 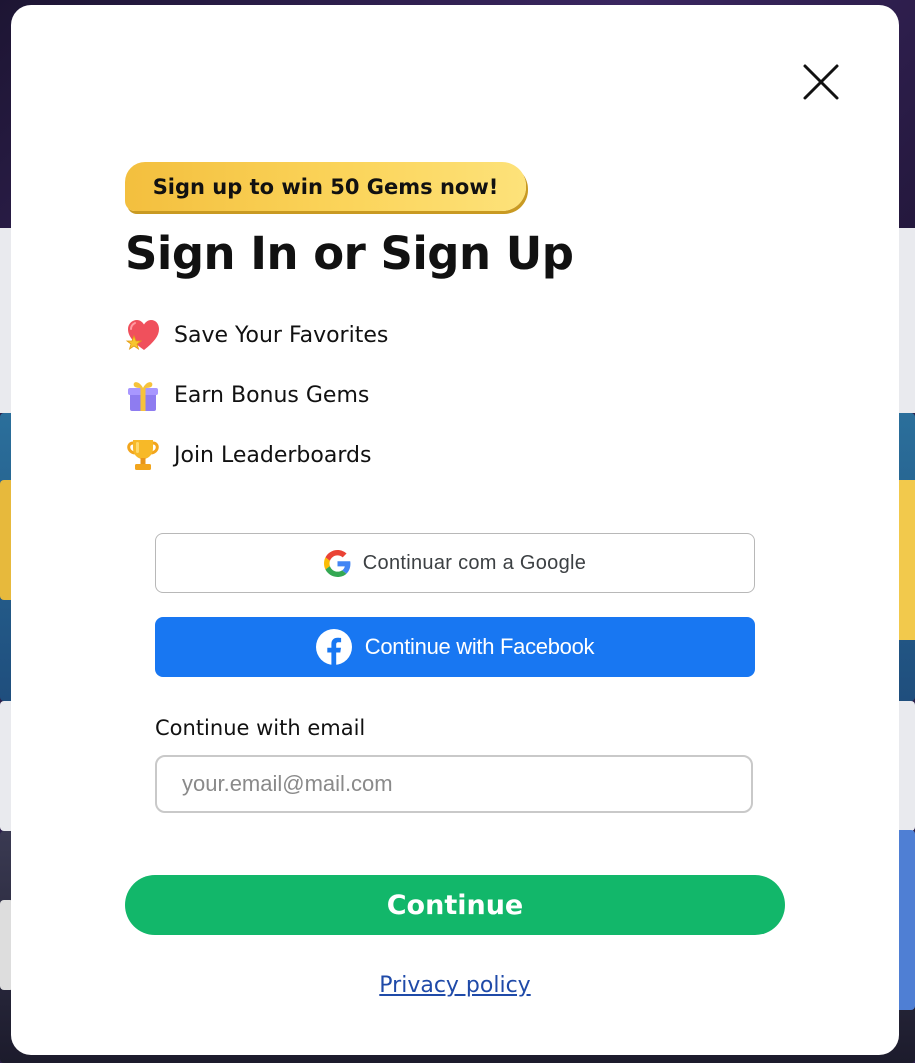 I want to click on close-icon, so click(x=821, y=82).